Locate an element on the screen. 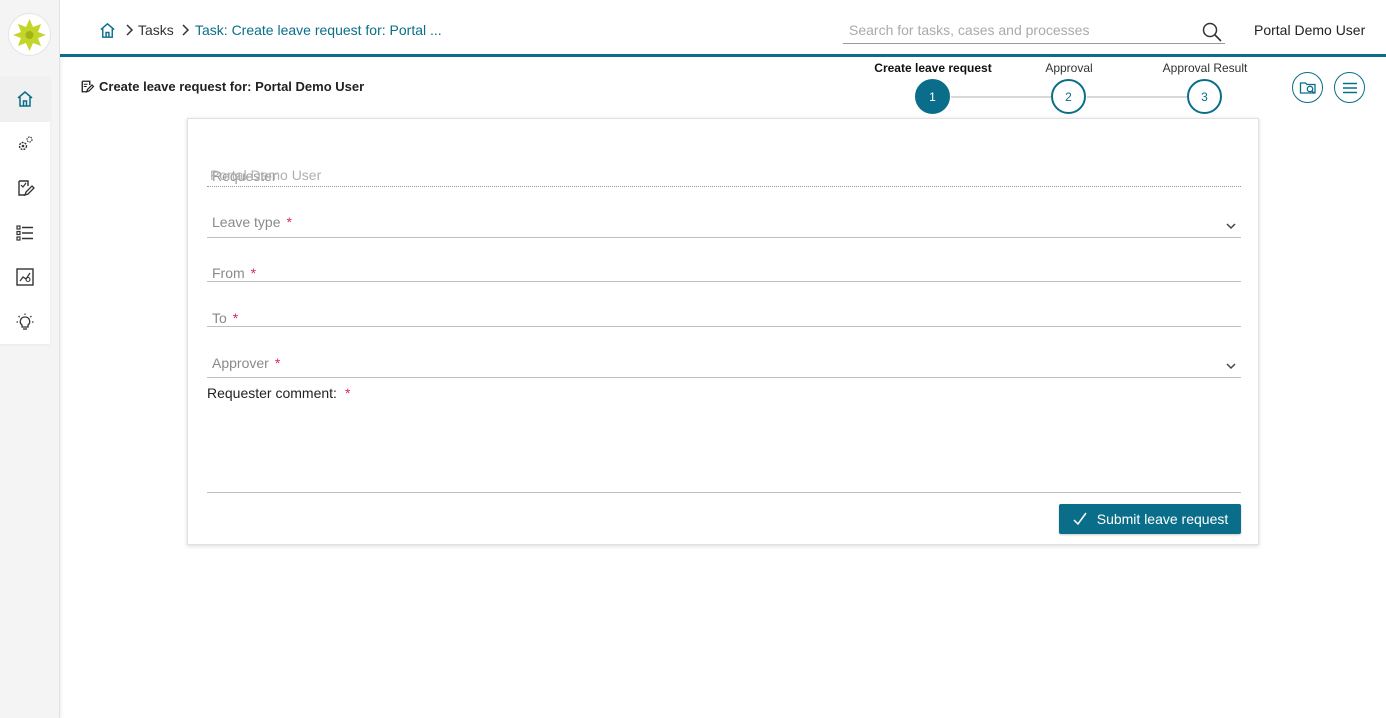 This screenshot has height=718, width=1386. approver-label: Approver is located at coordinates (240, 363).